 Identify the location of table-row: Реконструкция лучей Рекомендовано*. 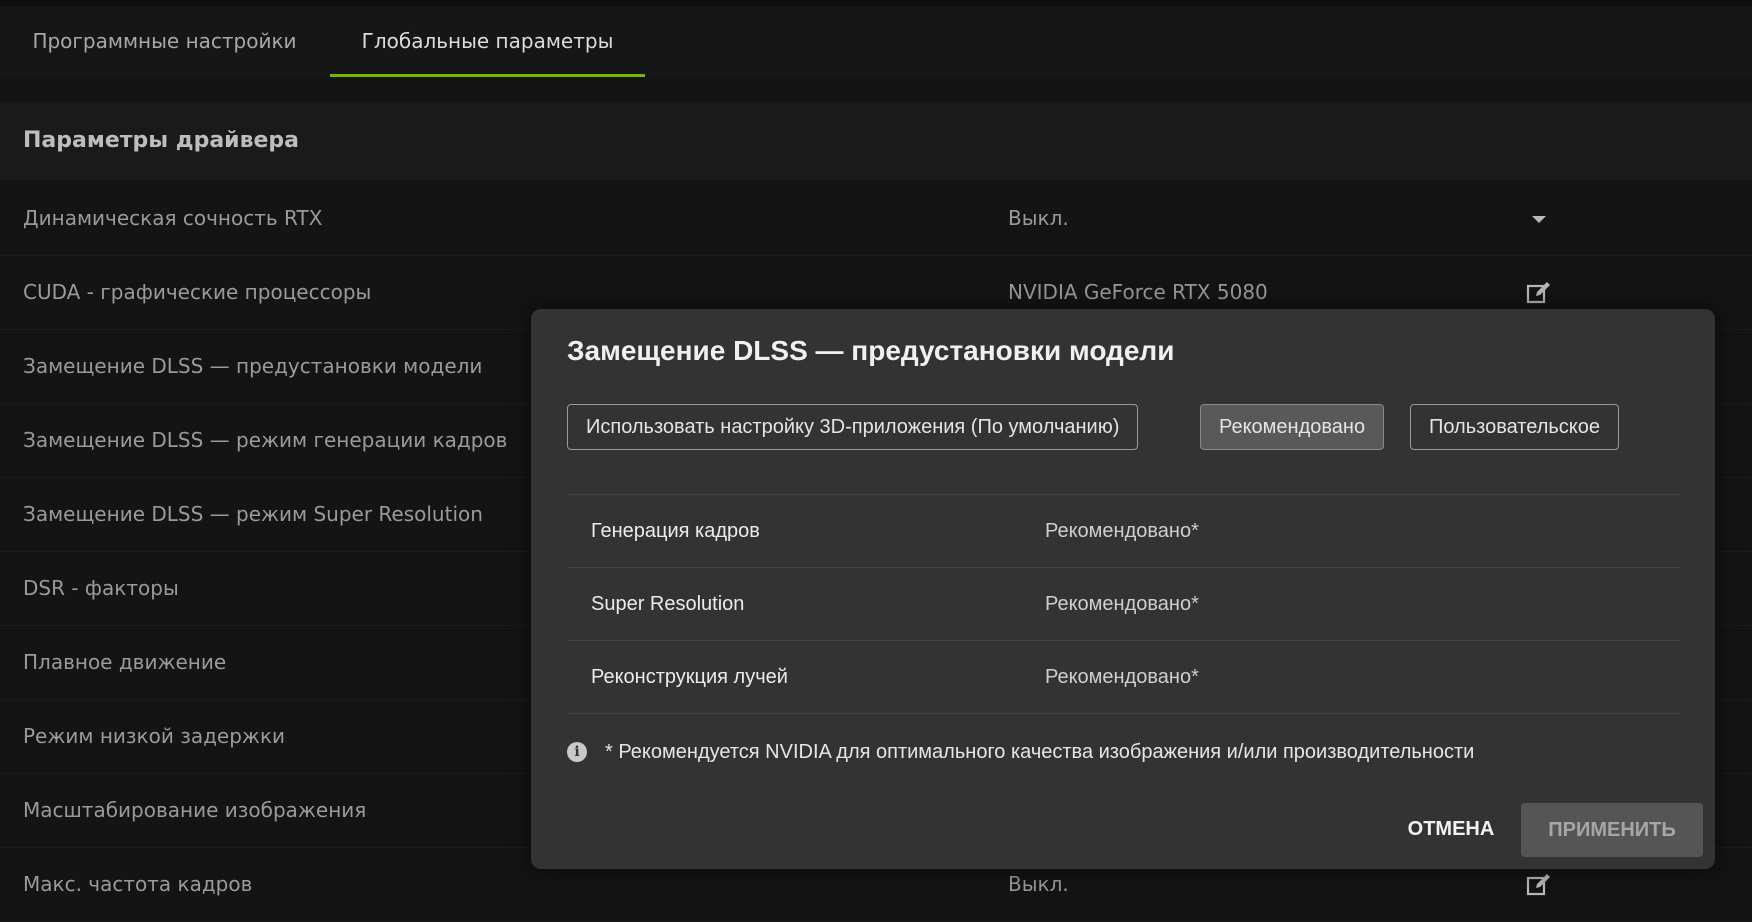
(1123, 677).